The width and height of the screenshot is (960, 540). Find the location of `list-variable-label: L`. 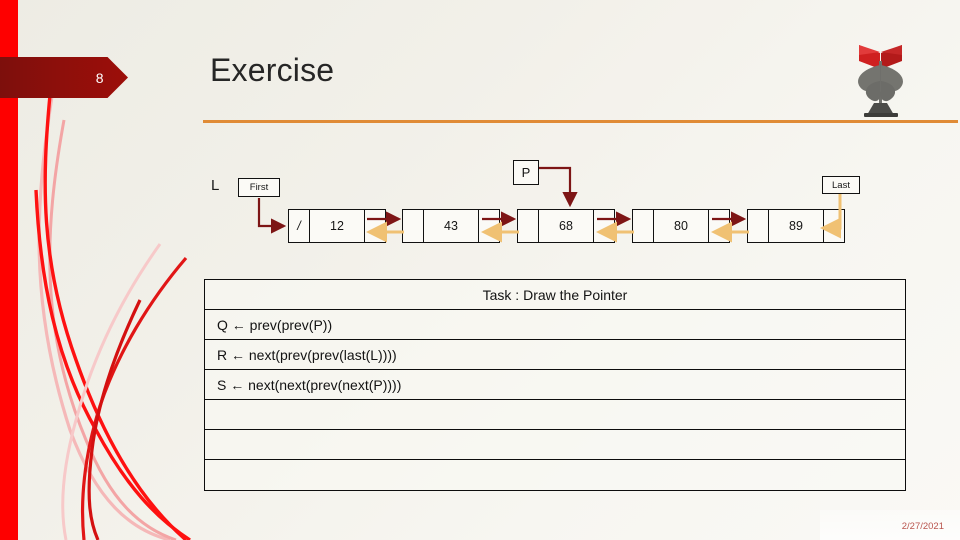

list-variable-label: L is located at coordinates (215, 185).